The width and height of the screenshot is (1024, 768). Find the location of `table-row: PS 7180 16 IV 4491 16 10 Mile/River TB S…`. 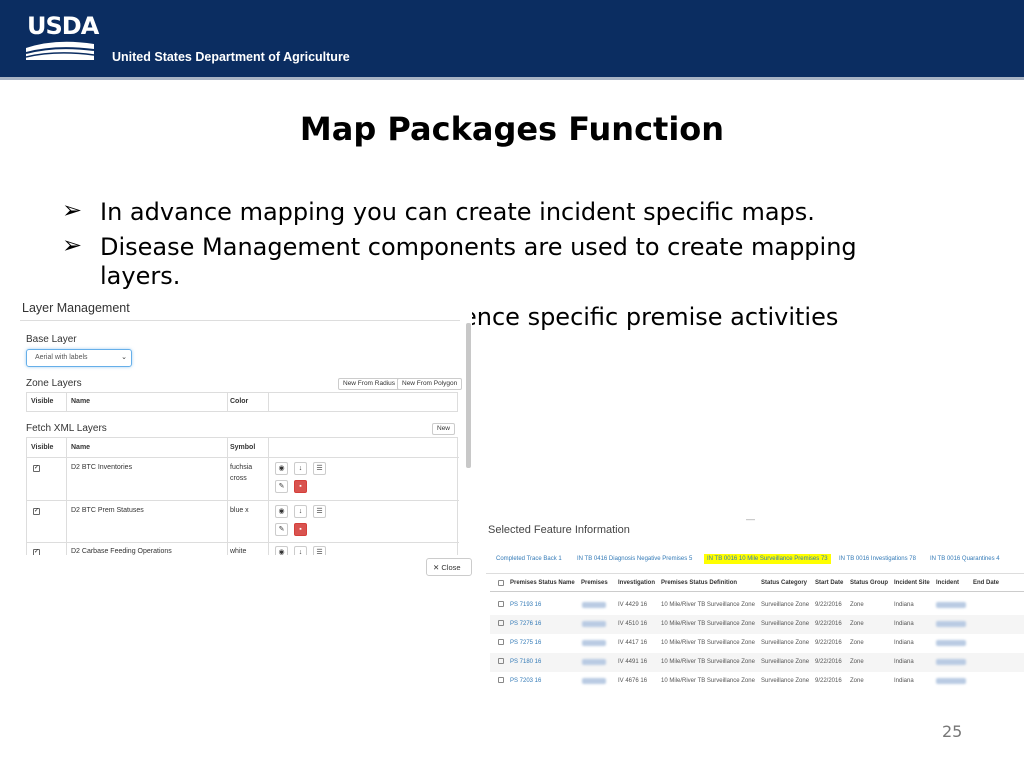

table-row: PS 7180 16 IV 4491 16 10 Mile/River TB S… is located at coordinates (757, 662).